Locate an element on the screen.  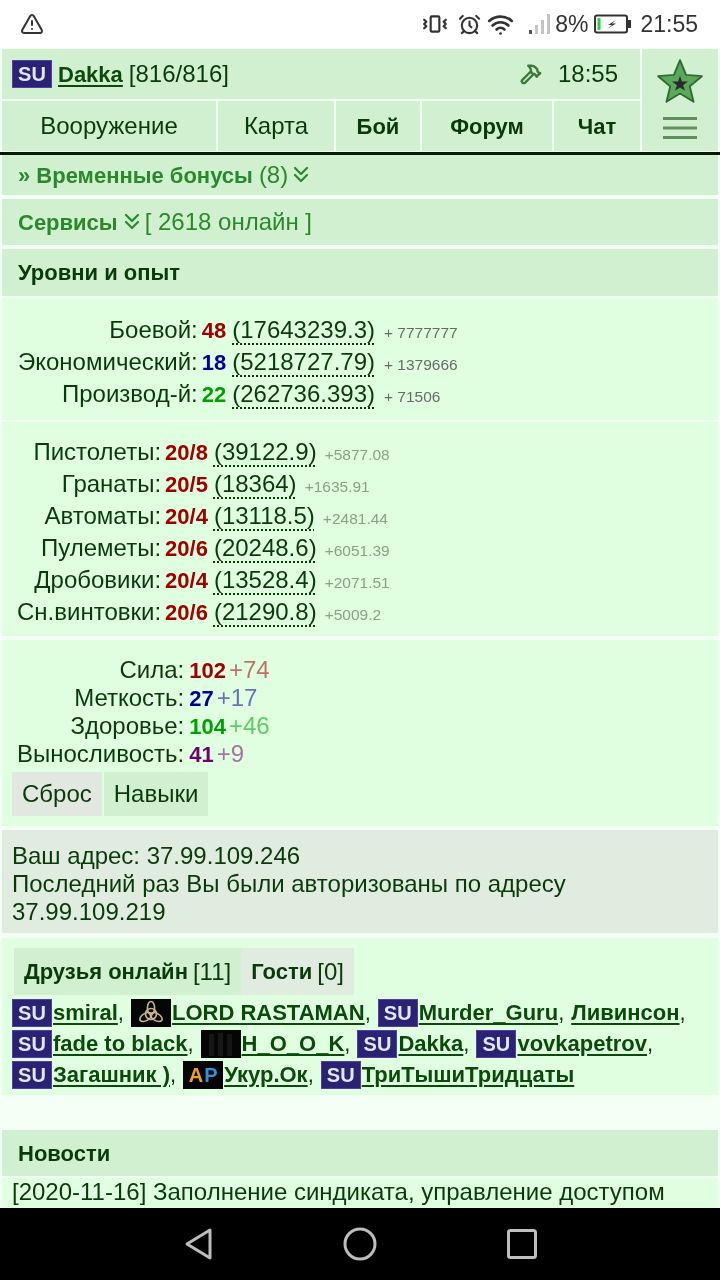
friend-link: LORD RASTAMAN is located at coordinates (268, 1012).